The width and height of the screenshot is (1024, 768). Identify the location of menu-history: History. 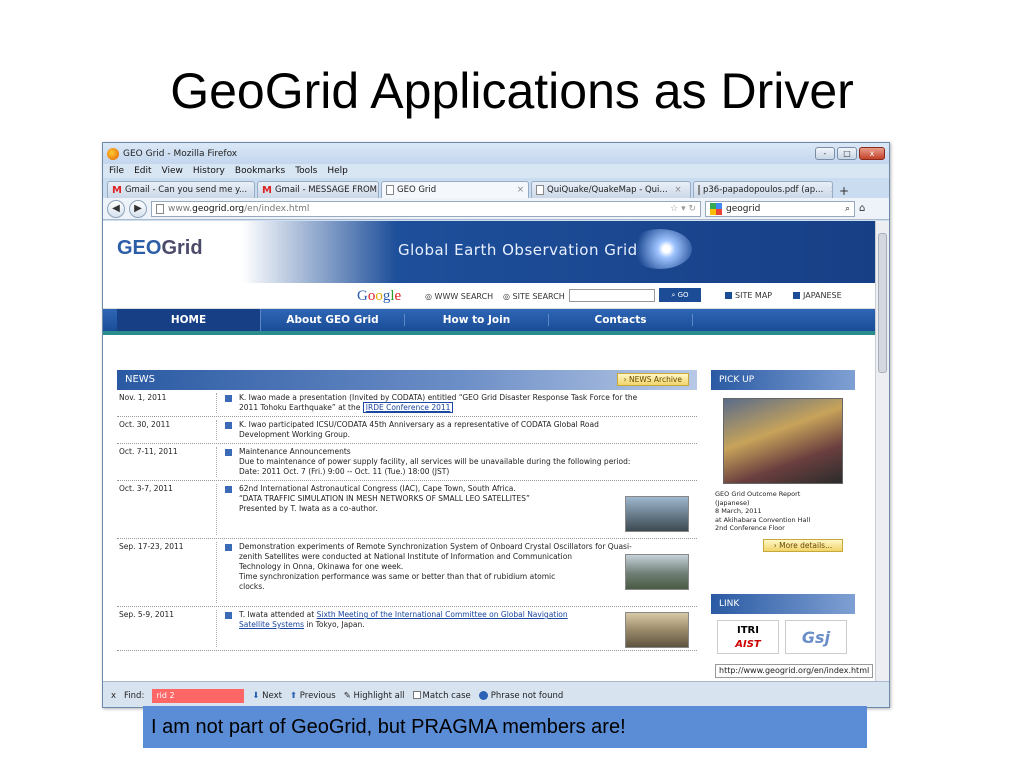
(209, 171).